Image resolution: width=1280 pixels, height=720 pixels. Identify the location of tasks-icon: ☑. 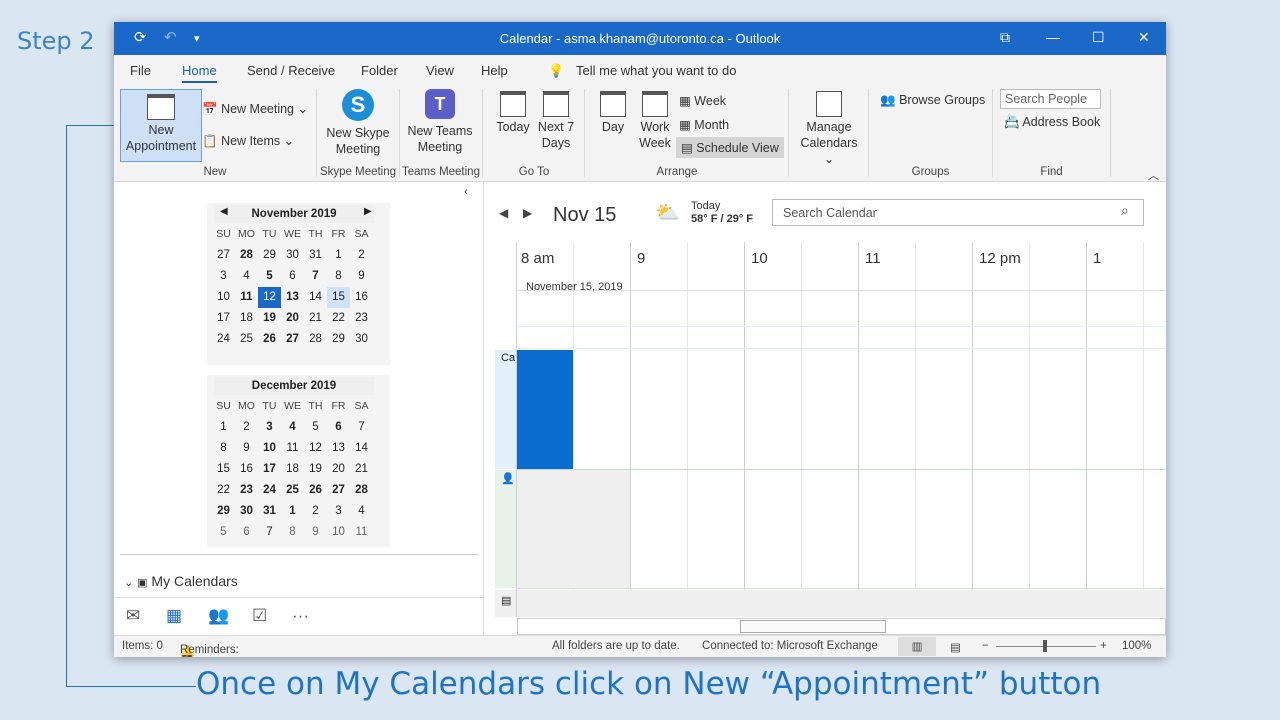
(259, 616).